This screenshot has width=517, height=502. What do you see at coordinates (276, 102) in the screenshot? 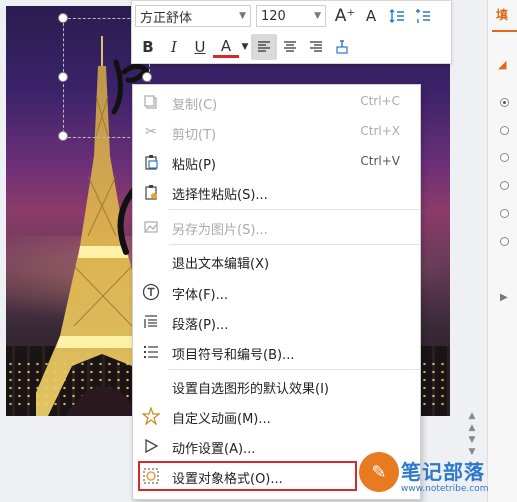
I see `menu-item-copy: 复制(C) Ctrl+C` at bounding box center [276, 102].